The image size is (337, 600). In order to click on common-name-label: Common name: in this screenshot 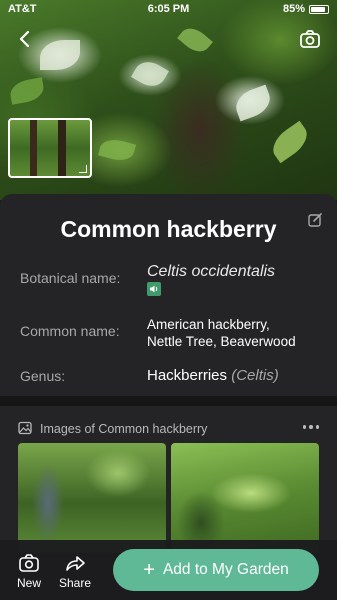, I will do `click(70, 331)`.